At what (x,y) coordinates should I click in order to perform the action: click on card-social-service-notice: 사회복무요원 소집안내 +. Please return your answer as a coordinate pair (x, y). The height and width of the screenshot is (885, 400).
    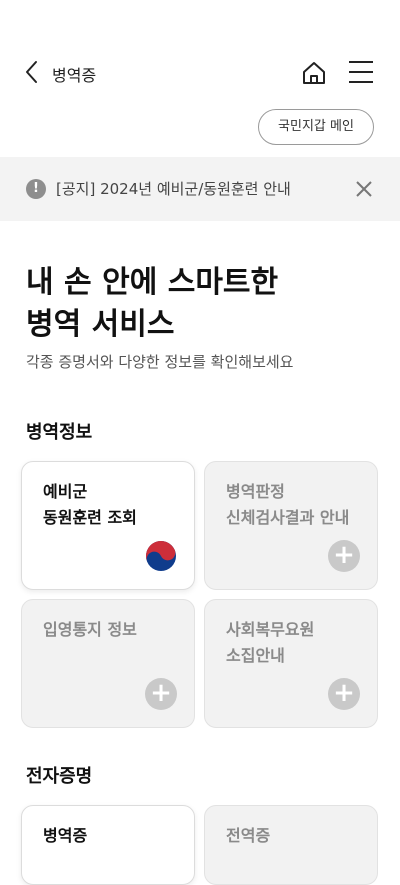
    Looking at the image, I should click on (291, 663).